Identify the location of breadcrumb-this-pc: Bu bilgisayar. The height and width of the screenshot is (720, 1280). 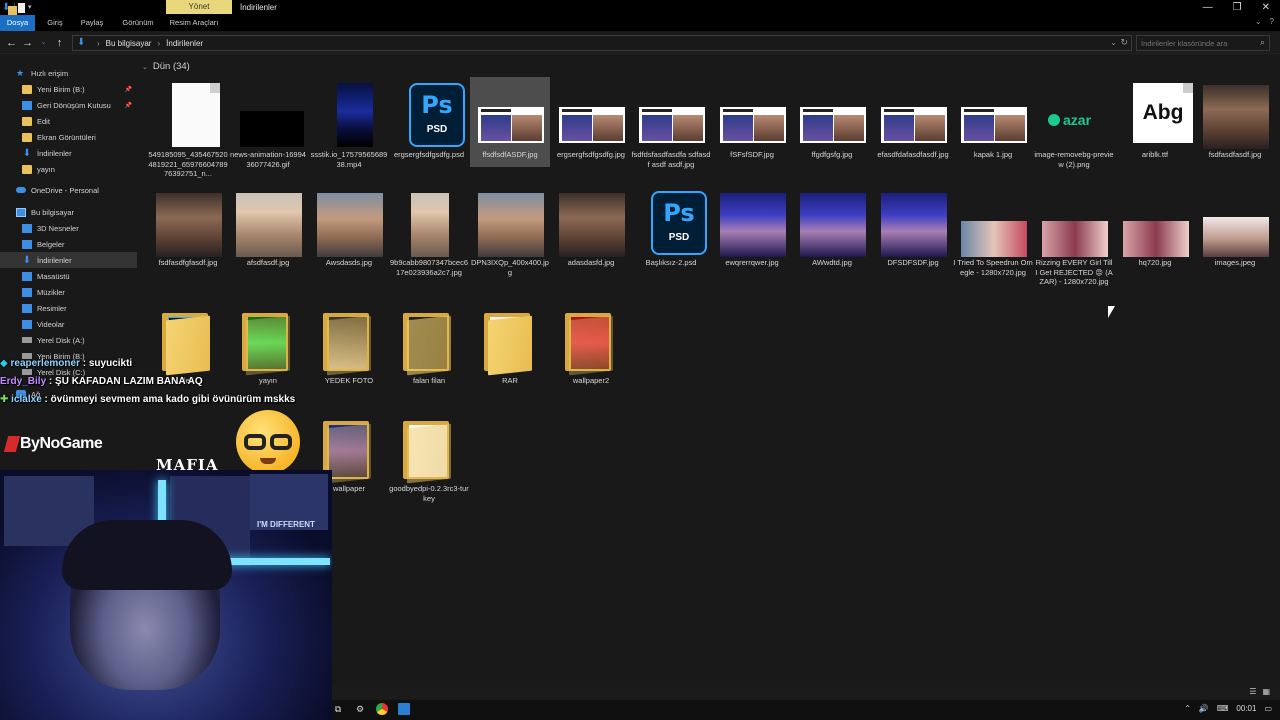
(129, 43).